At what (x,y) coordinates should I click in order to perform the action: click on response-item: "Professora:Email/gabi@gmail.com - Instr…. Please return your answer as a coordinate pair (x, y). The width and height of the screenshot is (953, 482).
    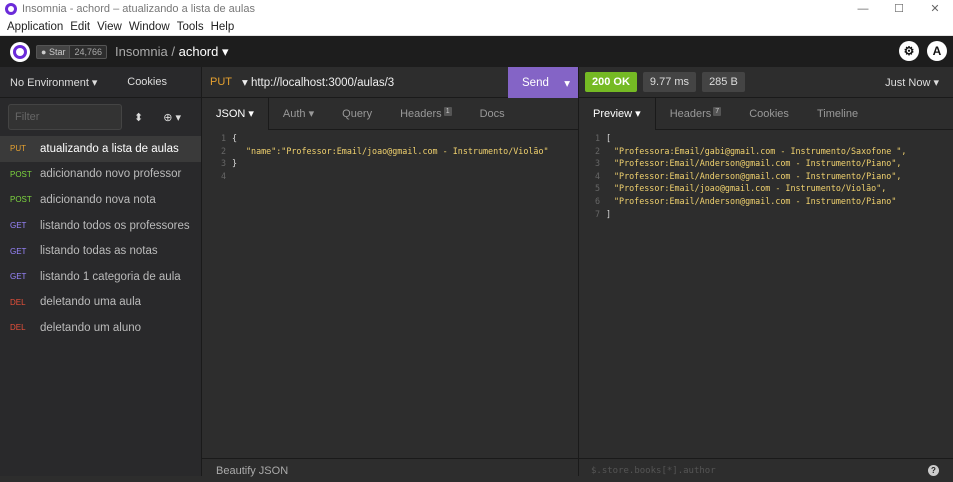
    Looking at the image, I should click on (760, 150).